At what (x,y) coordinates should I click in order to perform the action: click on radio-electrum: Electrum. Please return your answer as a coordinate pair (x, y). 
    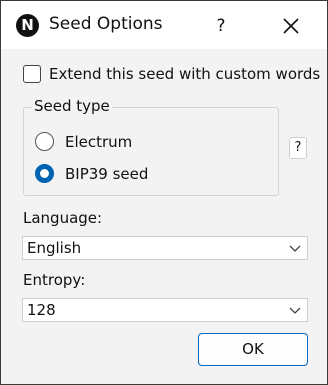
    Looking at the image, I should click on (83, 141).